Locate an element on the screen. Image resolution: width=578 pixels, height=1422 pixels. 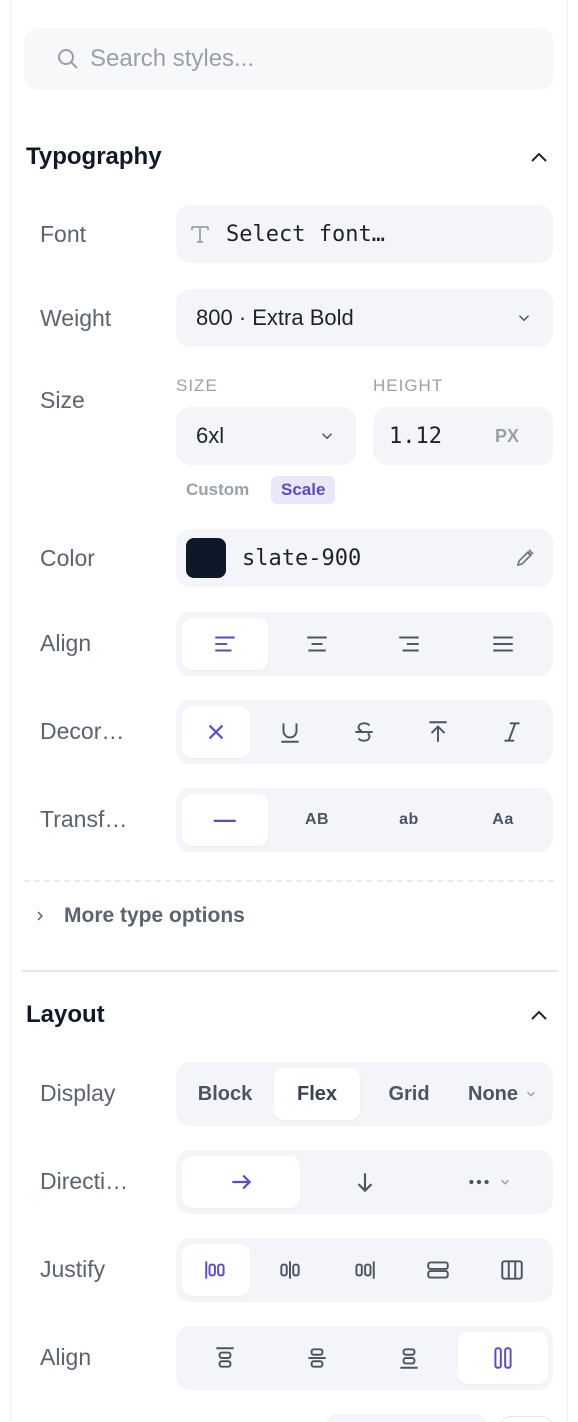
direction-group is located at coordinates (364, 1182).